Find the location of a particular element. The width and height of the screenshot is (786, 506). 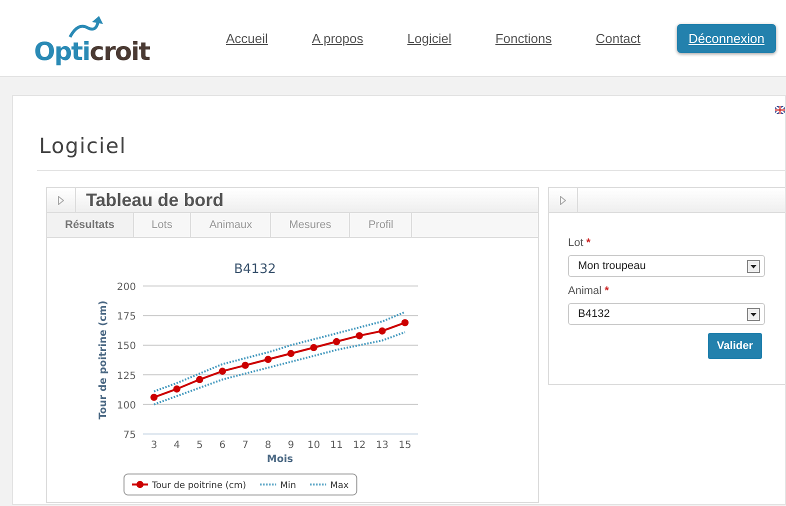

axis-tick-label: 7 is located at coordinates (245, 446).